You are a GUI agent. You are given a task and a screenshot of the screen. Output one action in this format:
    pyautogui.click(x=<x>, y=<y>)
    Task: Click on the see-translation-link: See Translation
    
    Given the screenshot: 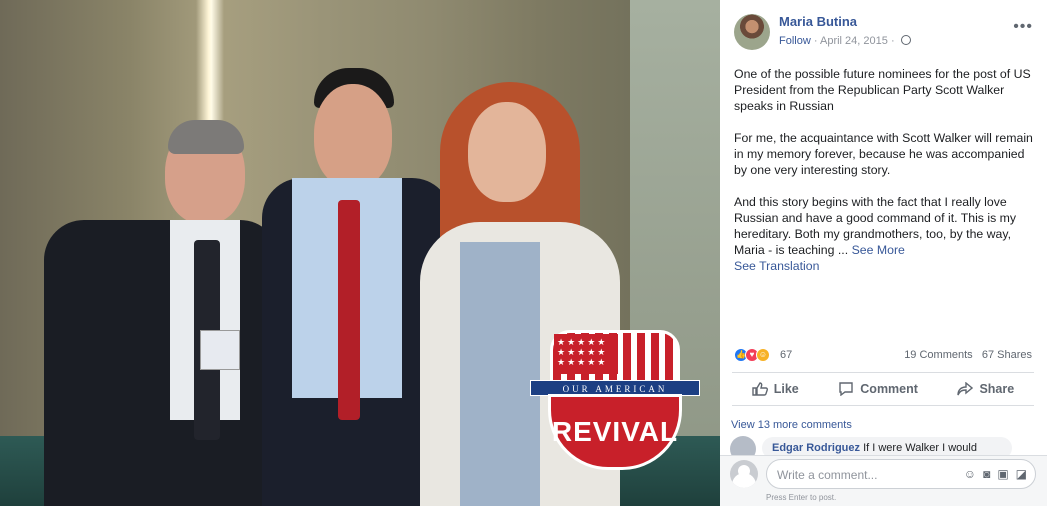 What is the action you would take?
    pyautogui.click(x=884, y=266)
    